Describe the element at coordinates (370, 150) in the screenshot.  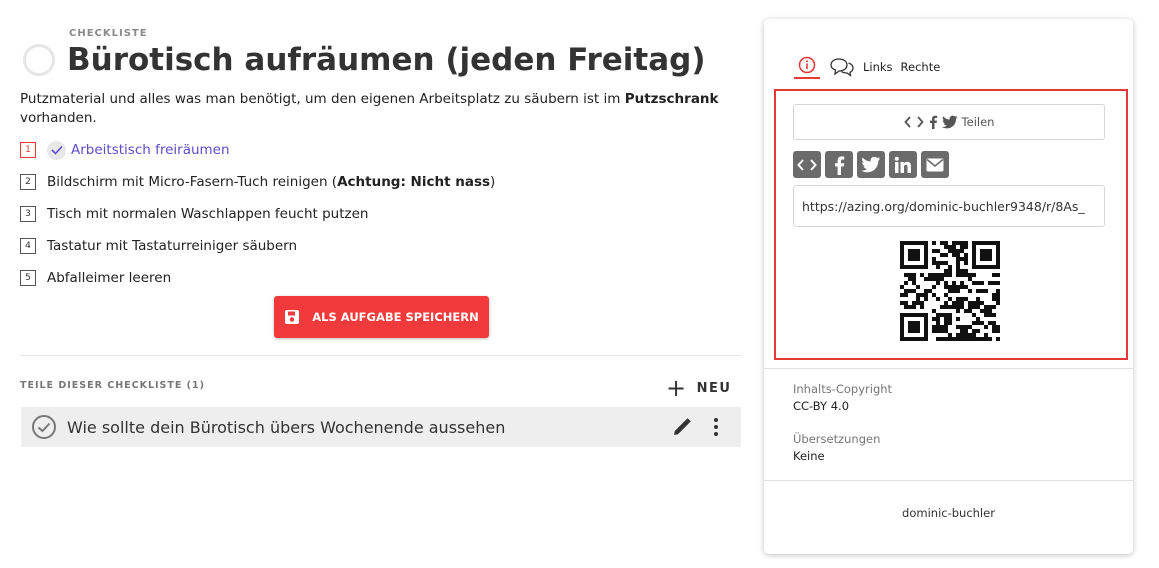
I see `step-item: 1 Arbeitstisch freiräumen` at that location.